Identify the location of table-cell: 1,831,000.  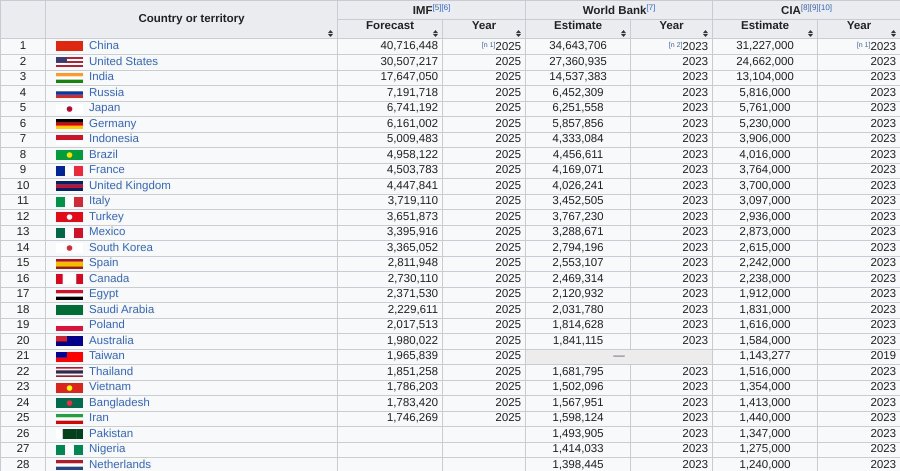
(765, 310).